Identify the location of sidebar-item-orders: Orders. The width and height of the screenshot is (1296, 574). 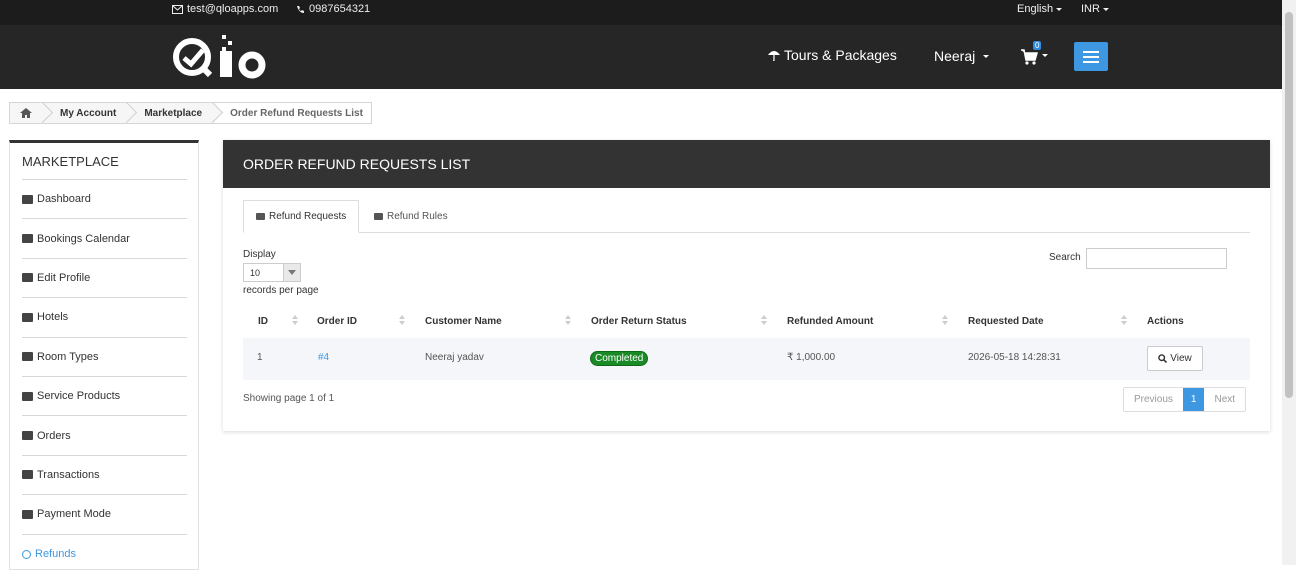
(104, 436).